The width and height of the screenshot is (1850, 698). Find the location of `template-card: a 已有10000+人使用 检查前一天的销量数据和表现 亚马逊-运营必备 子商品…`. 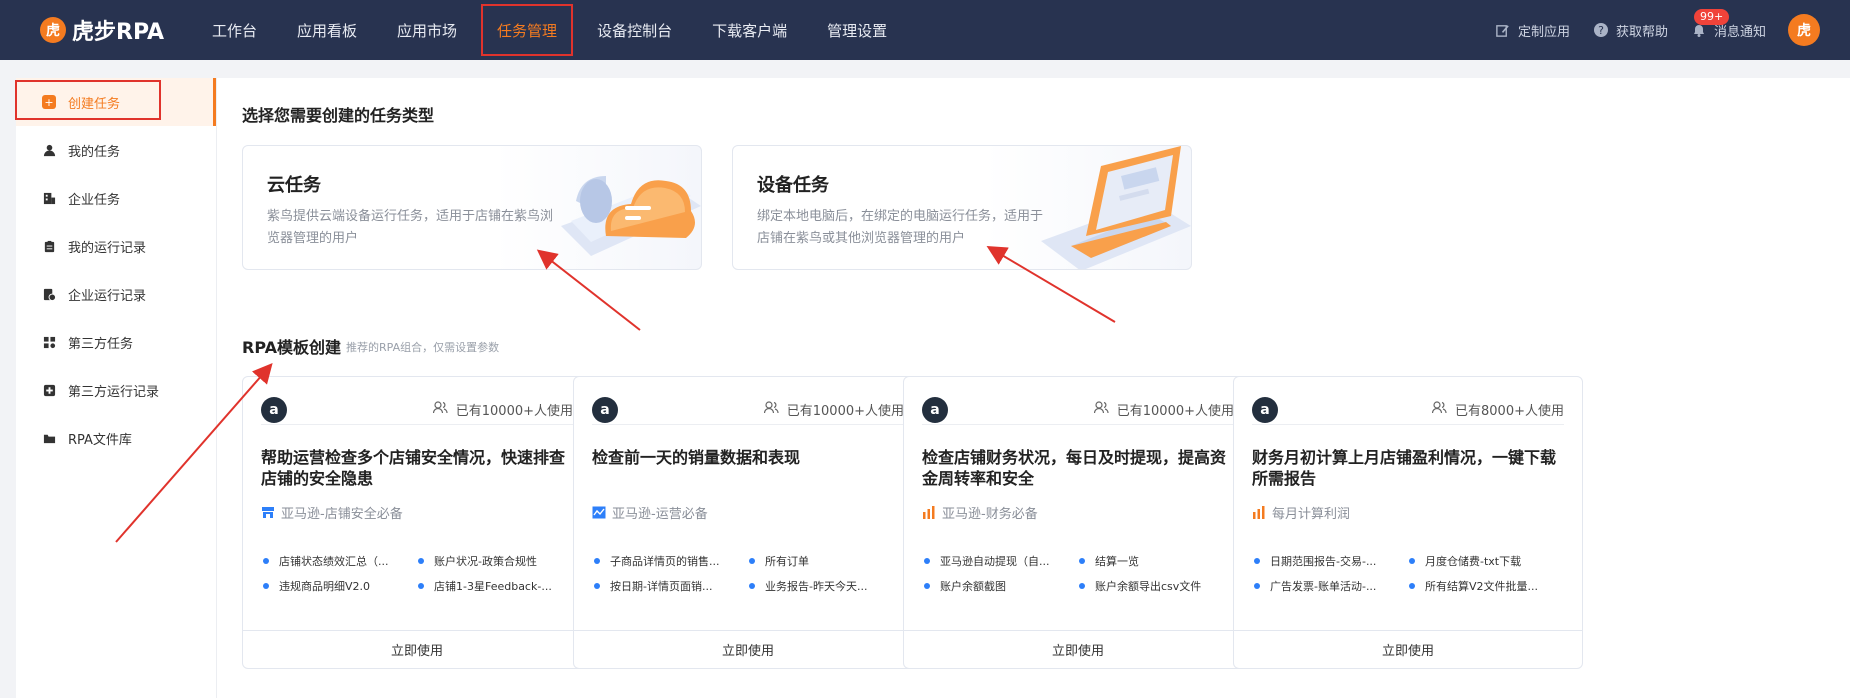

template-card: a 已有10000+人使用 检查前一天的销量数据和表现 亚马逊-运营必备 子商品… is located at coordinates (748, 522).